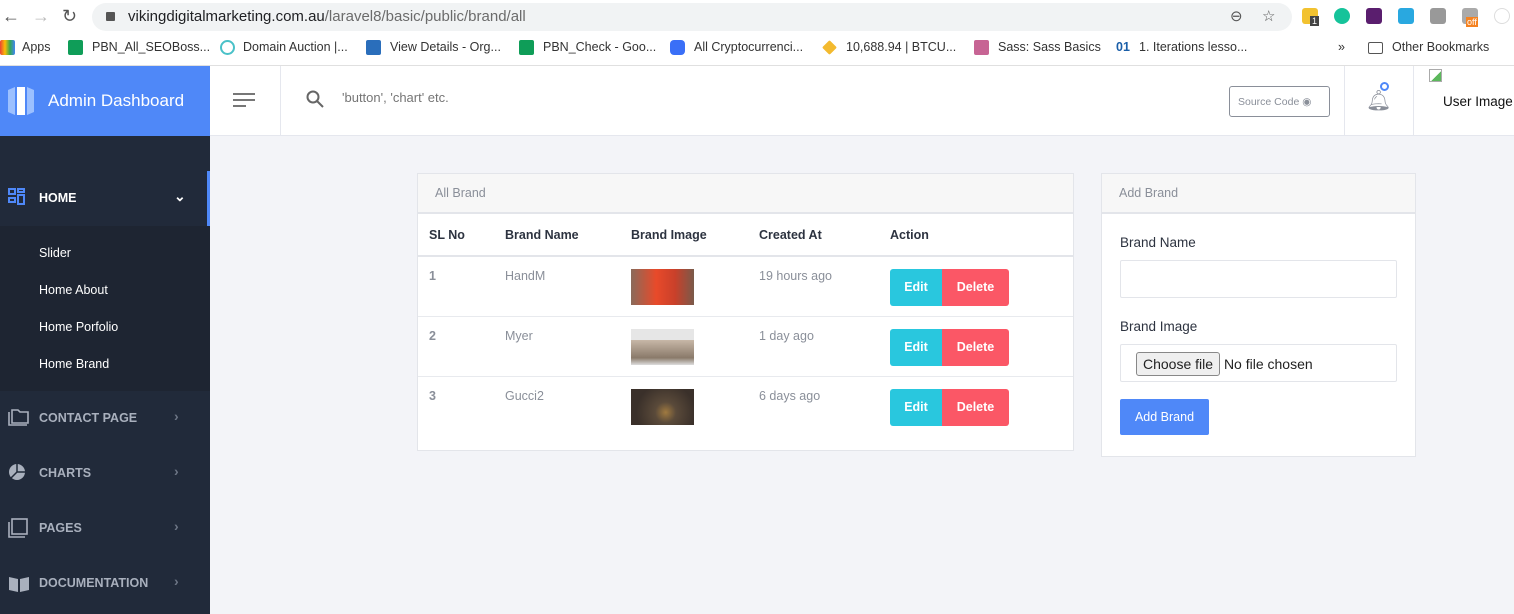 This screenshot has width=1514, height=614. What do you see at coordinates (557, 346) in the screenshot?
I see `brand-name: Myer` at bounding box center [557, 346].